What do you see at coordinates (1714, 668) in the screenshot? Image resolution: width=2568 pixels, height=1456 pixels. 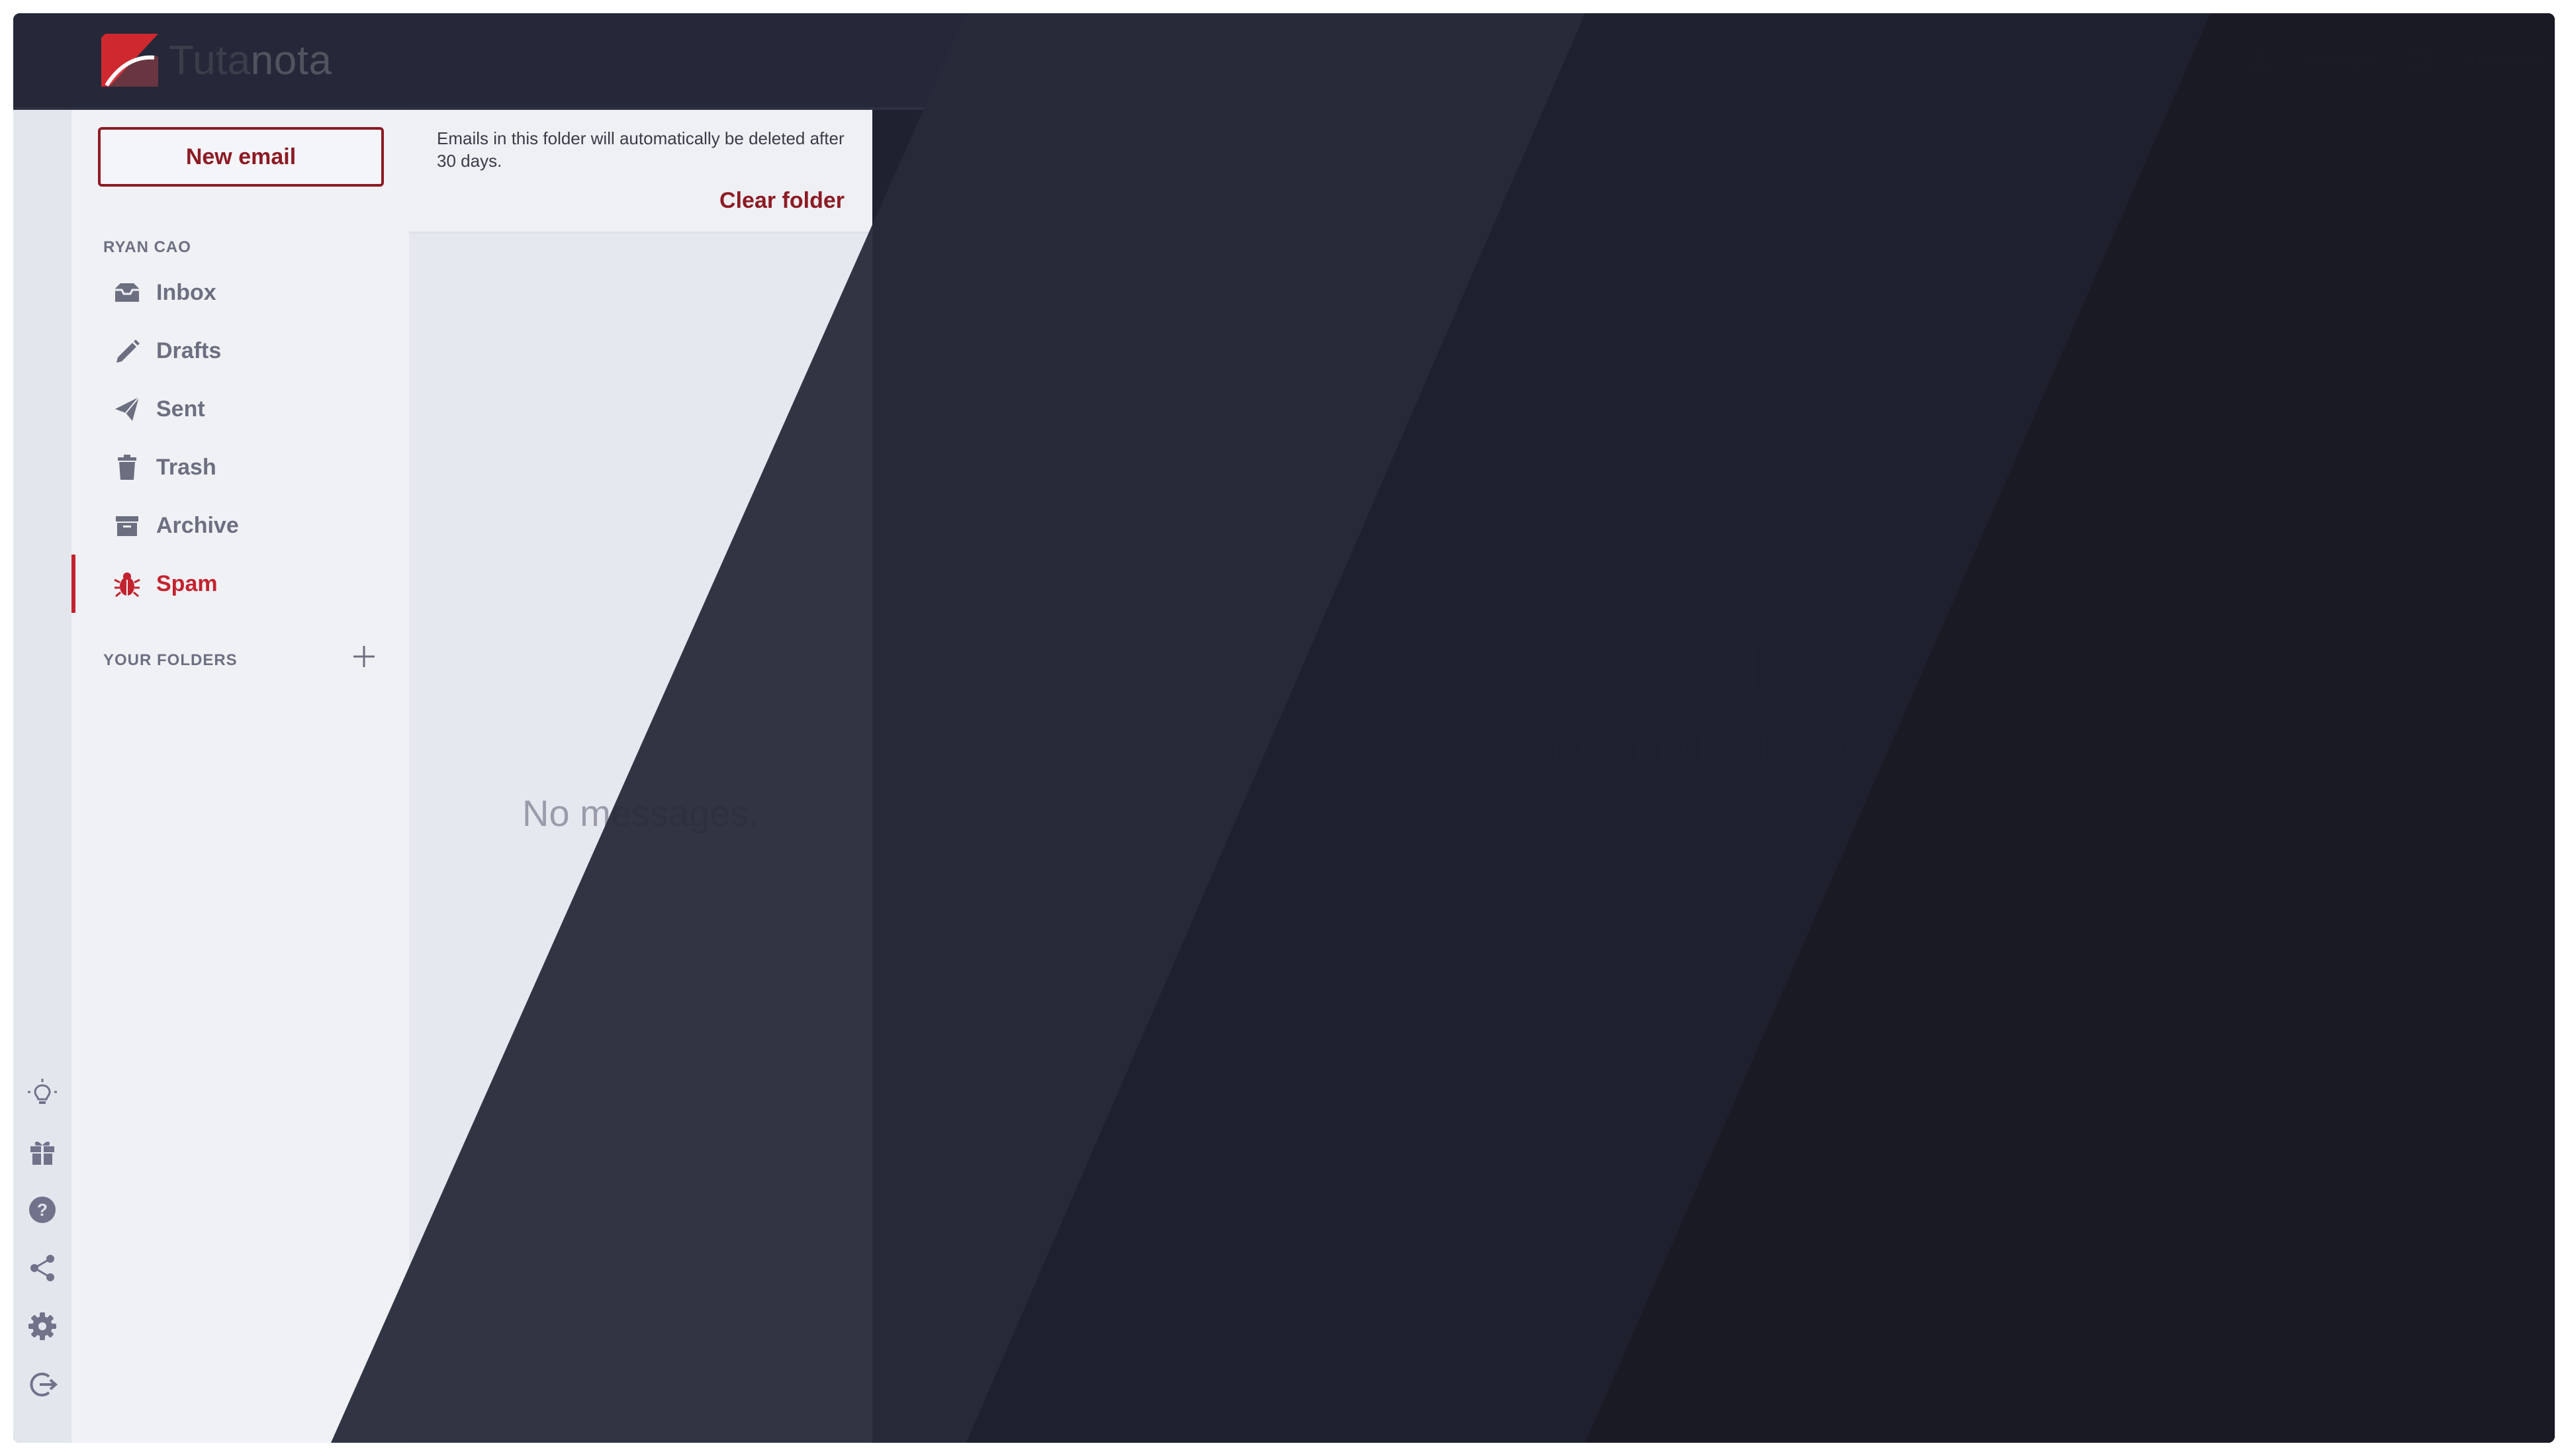 I see `envelope-placeholder-icon` at bounding box center [1714, 668].